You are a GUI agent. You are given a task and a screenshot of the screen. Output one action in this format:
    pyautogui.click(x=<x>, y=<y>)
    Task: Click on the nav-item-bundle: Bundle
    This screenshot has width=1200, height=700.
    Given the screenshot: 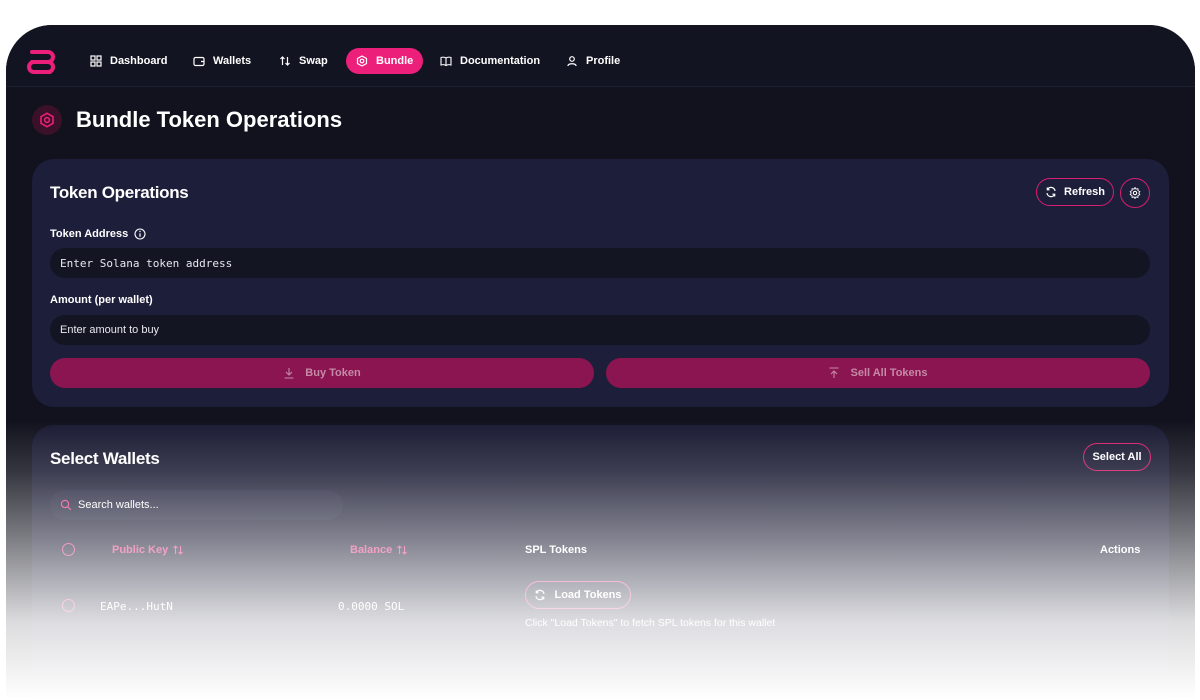 What is the action you would take?
    pyautogui.click(x=385, y=61)
    